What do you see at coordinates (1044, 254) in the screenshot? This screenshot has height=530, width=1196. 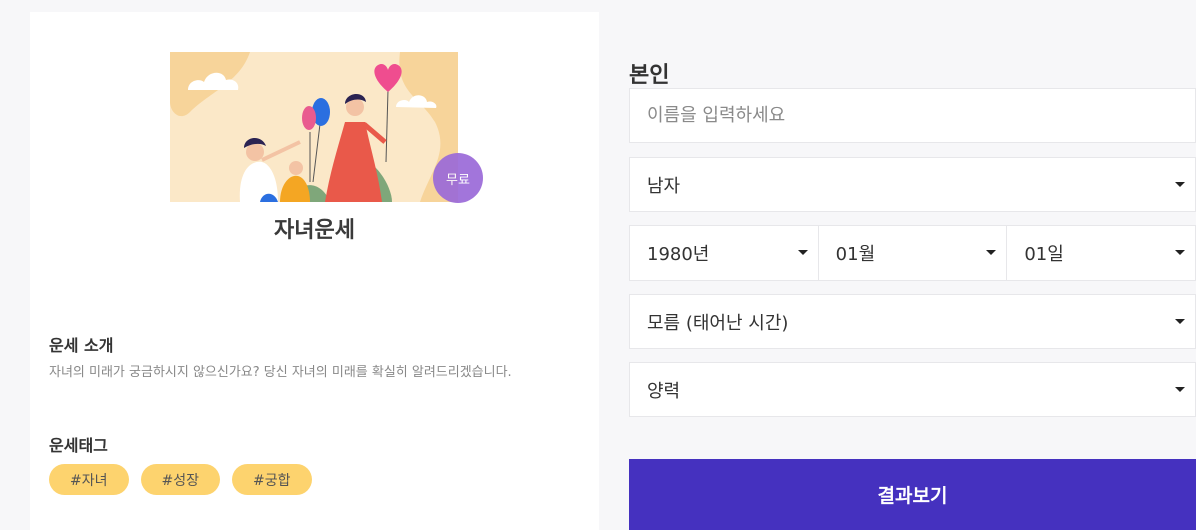 I see `day-value: 01일` at bounding box center [1044, 254].